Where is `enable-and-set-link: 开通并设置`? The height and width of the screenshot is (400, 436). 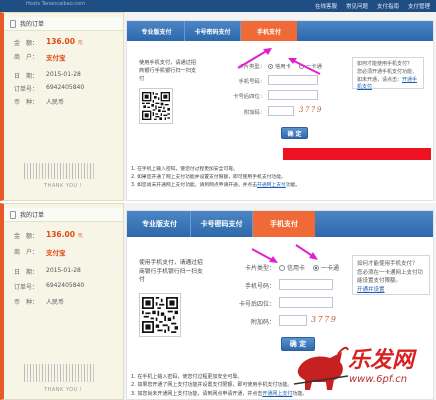
enable-and-set-link: 开通并设置 is located at coordinates (371, 290).